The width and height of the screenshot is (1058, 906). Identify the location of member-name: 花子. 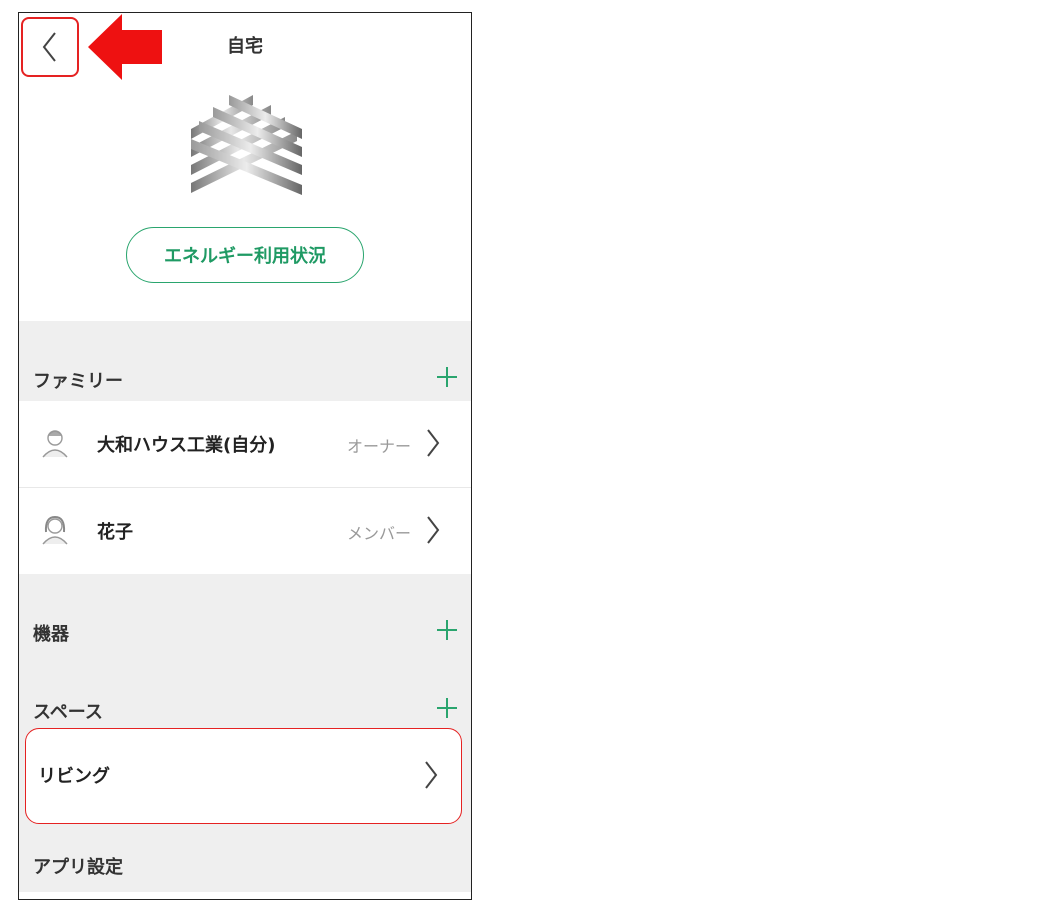
(115, 532).